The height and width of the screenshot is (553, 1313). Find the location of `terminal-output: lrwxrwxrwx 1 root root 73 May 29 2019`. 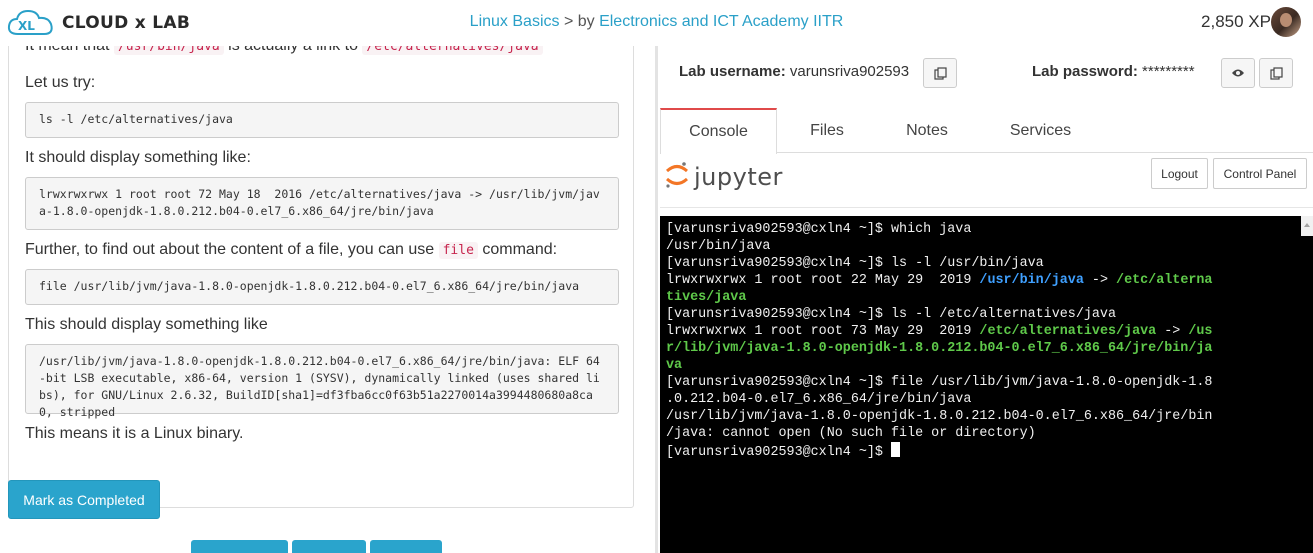

terminal-output: lrwxrwxrwx 1 root root 73 May 29 2019 is located at coordinates (823, 331).